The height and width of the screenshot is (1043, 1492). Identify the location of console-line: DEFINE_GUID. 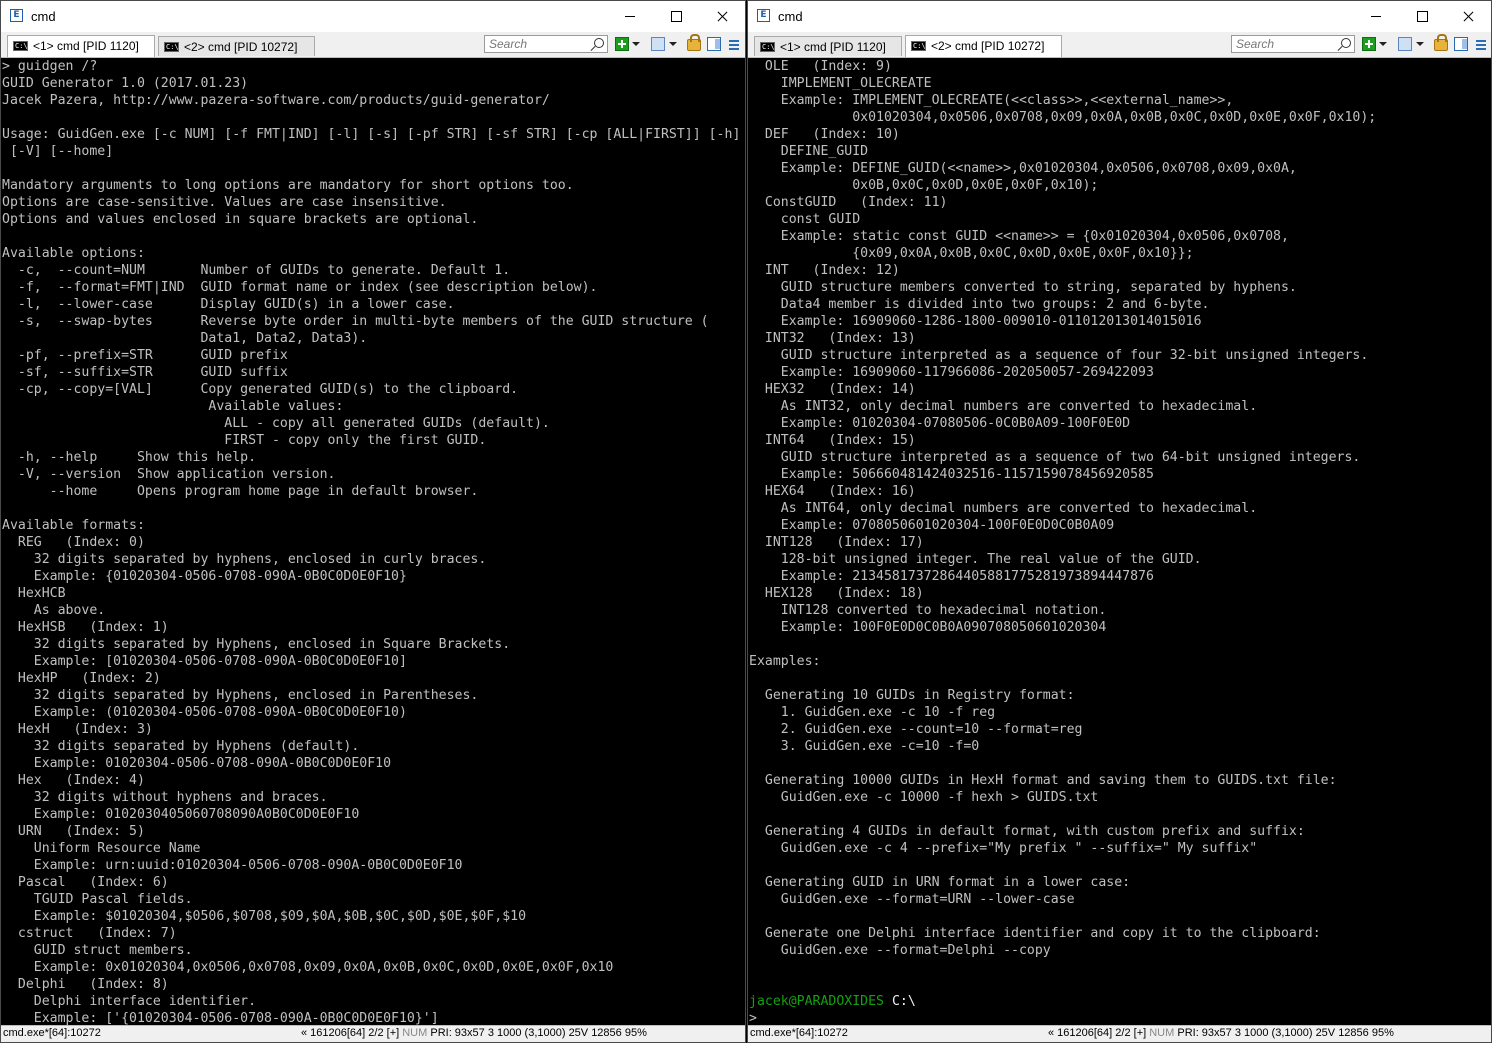
(809, 151).